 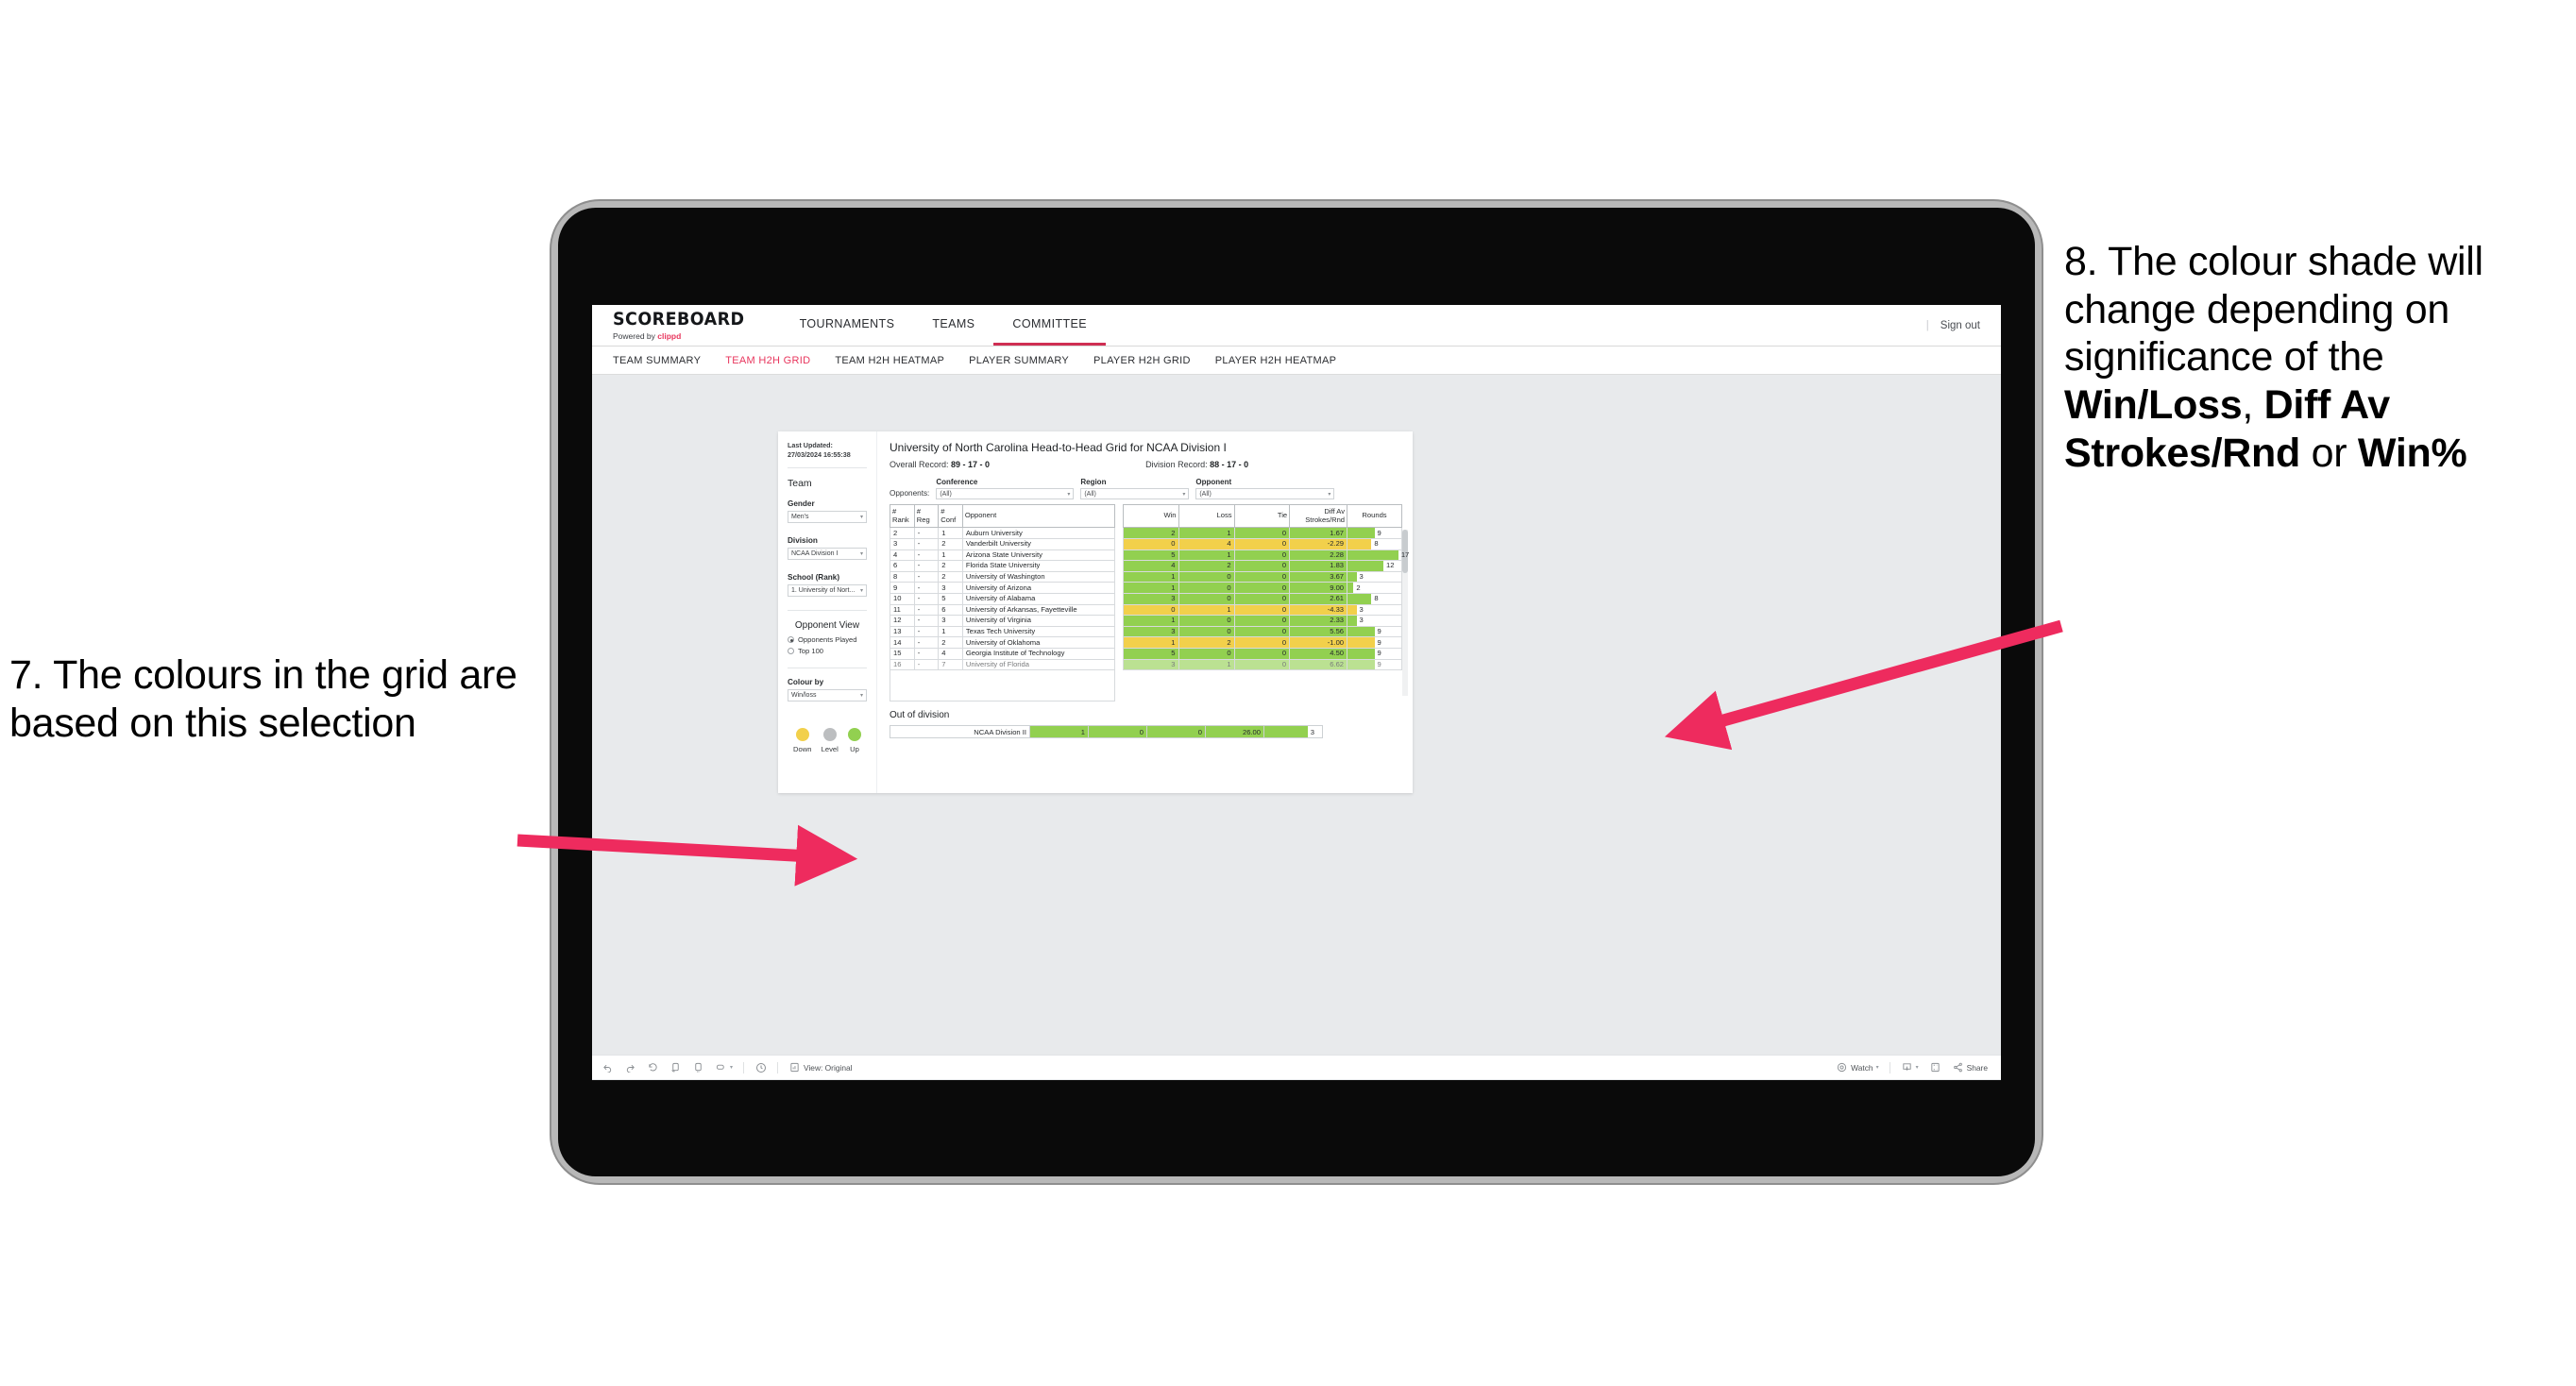 I want to click on radio-top-100: Top 100, so click(x=827, y=651).